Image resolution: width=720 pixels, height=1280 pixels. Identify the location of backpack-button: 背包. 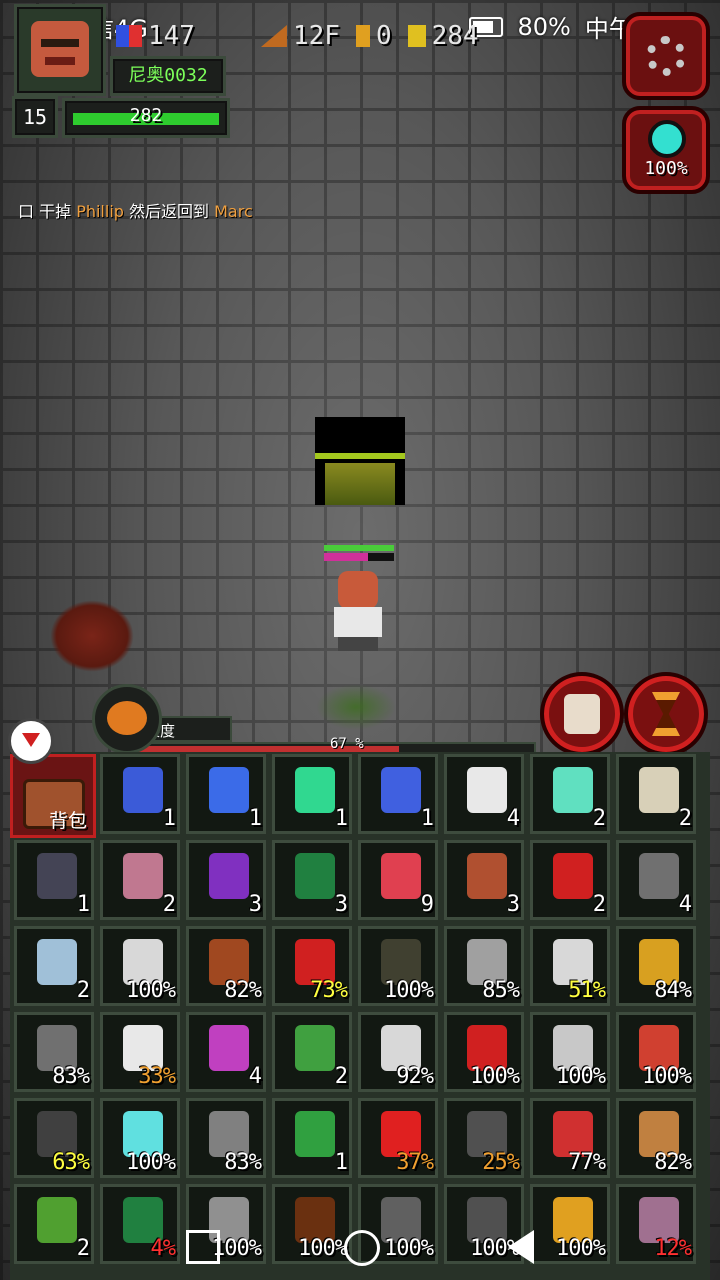
(53, 796).